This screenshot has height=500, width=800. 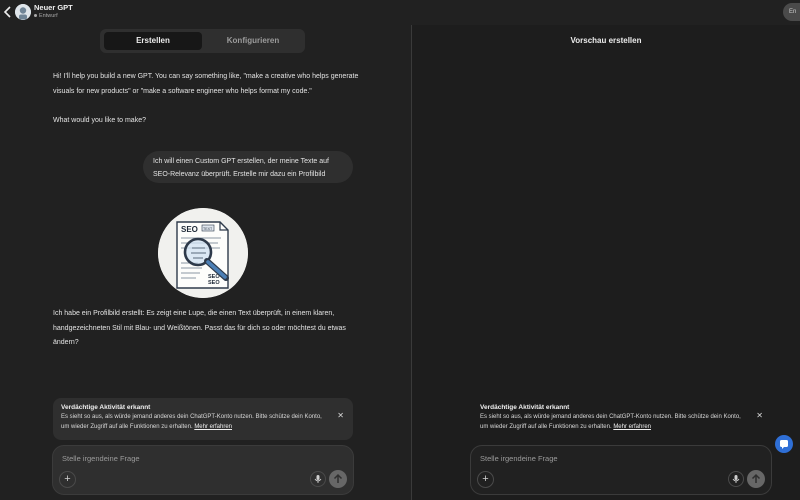 I want to click on preview-message-input, so click(x=610, y=458).